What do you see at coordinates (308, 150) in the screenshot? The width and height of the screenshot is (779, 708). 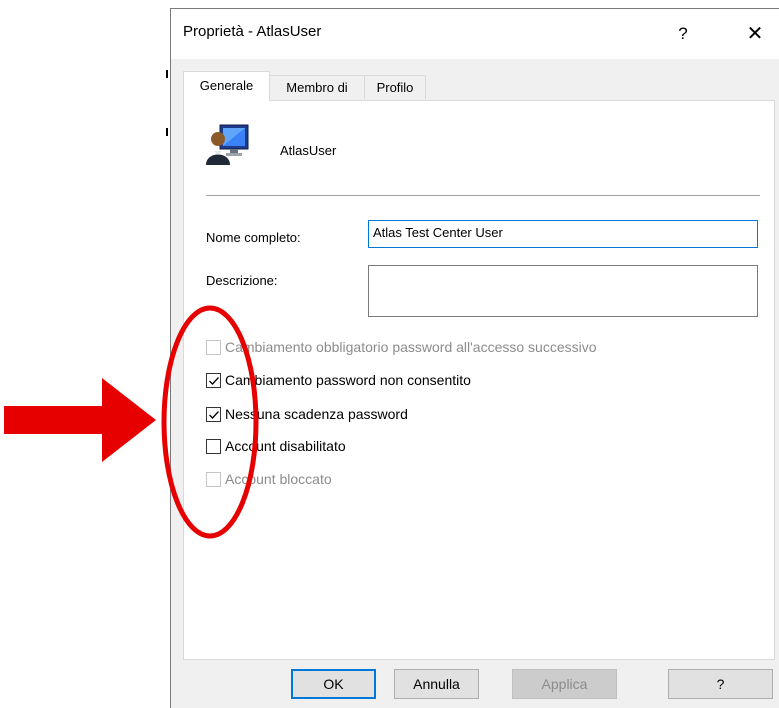 I see `user-name: AtlasUser` at bounding box center [308, 150].